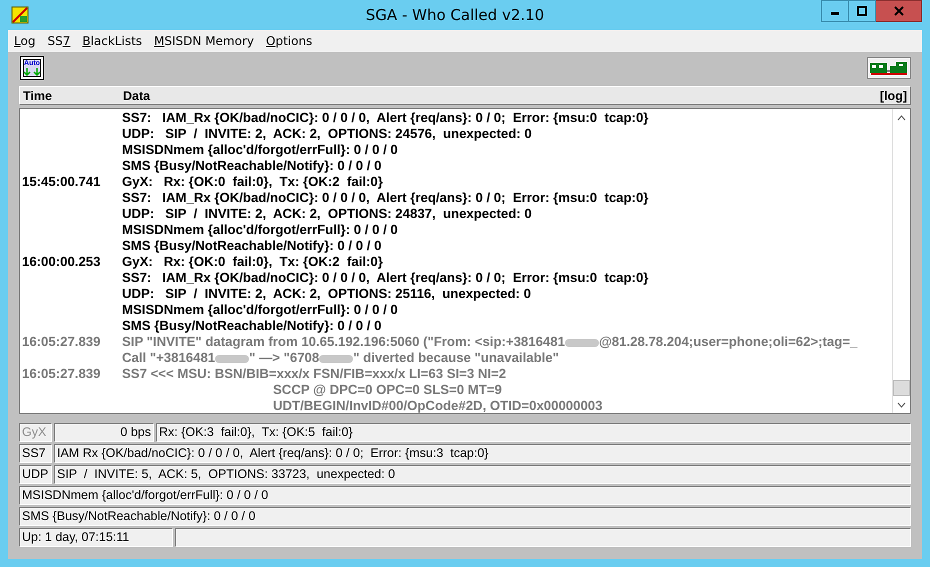 The height and width of the screenshot is (567, 930). Describe the element at coordinates (482, 474) in the screenshot. I see `status-value: SIP / INVITE: 5, ACK: 5, OPTIONS: 33723, unexpected: 0` at that location.